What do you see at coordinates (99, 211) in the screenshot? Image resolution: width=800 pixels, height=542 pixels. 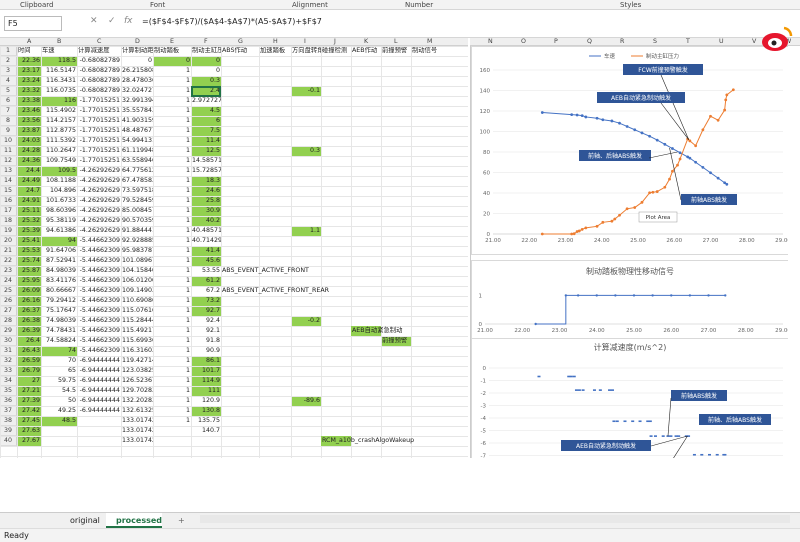 I see `table-cell: -4.26292629` at bounding box center [99, 211].